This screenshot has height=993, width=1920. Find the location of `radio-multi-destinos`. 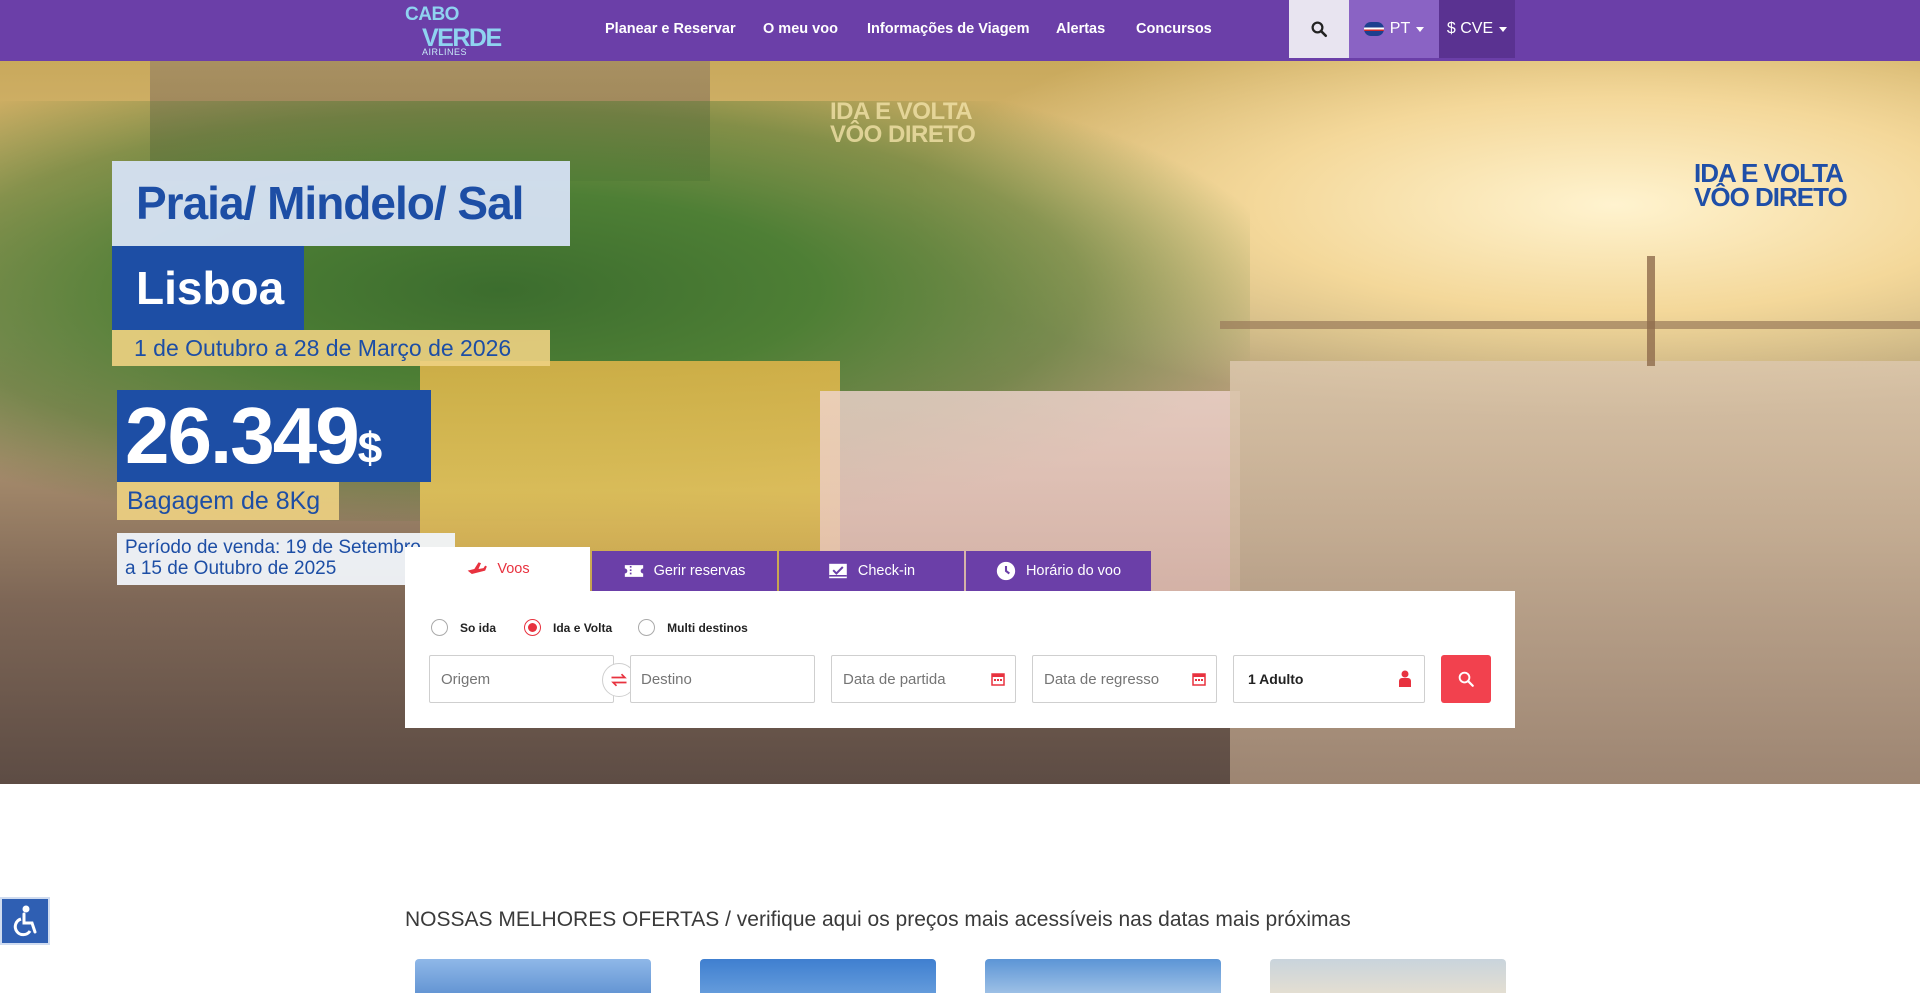

radio-multi-destinos is located at coordinates (647, 627).